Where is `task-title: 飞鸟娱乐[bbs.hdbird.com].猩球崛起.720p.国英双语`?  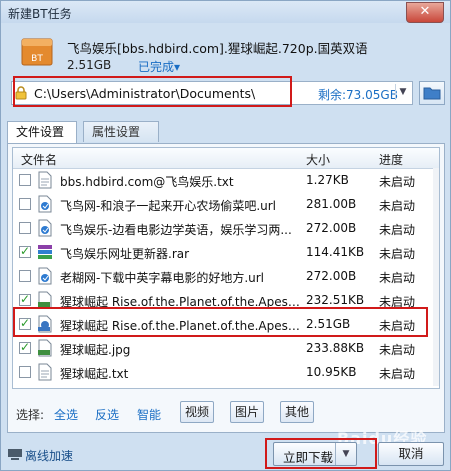 task-title: 飞鸟娱乐[bbs.hdbird.com].猩球崛起.720p.国英双语 is located at coordinates (217, 48).